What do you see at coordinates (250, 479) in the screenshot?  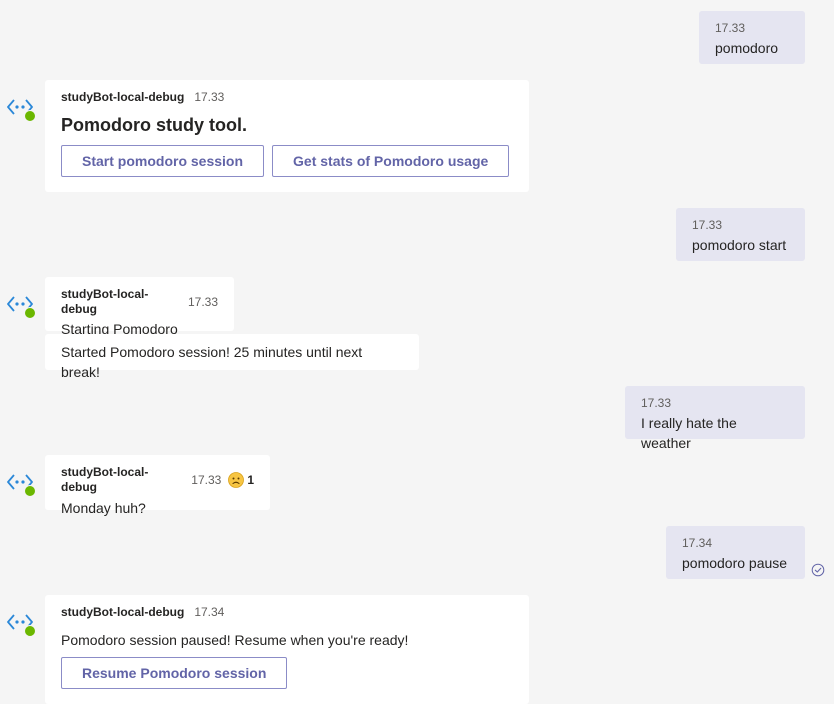 I see `reaction-count: 1` at bounding box center [250, 479].